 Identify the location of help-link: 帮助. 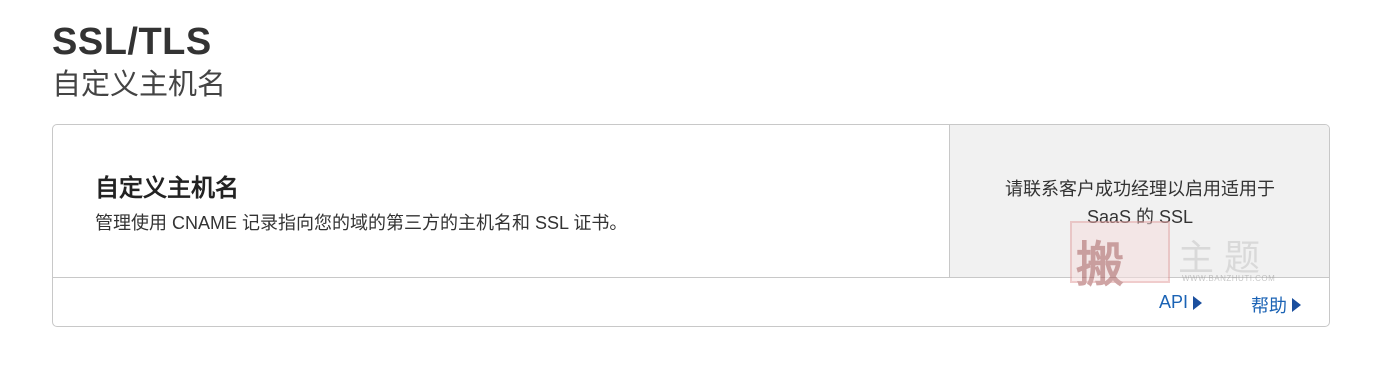
(1276, 305).